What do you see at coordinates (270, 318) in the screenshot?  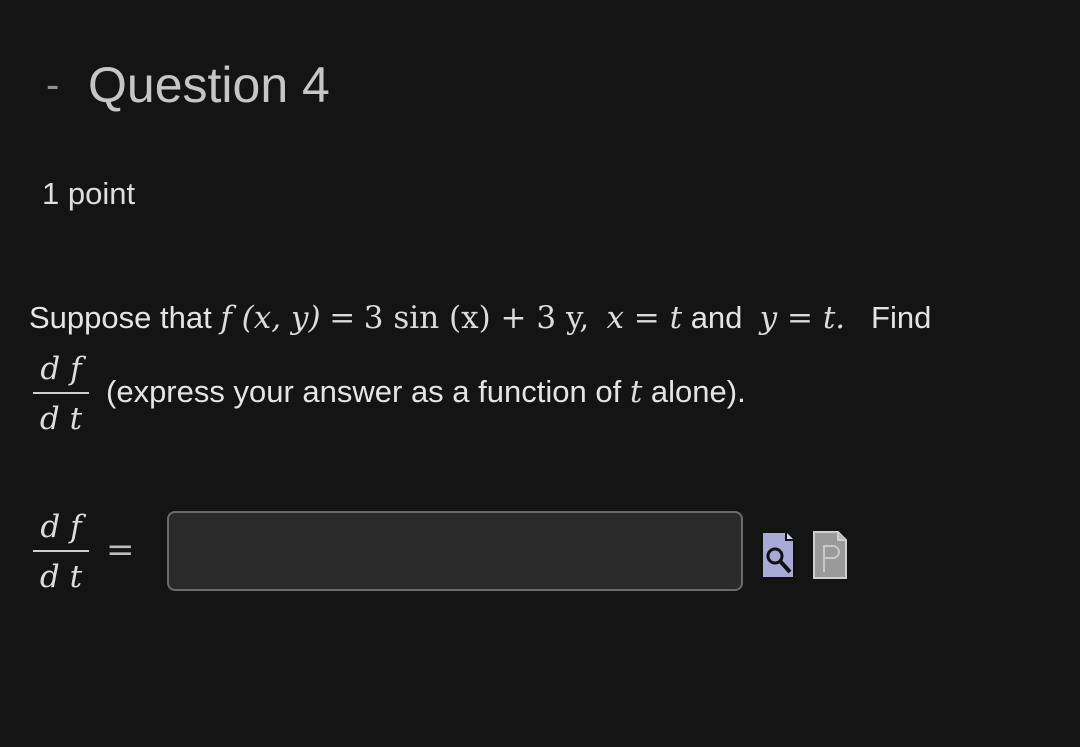 I see `function-name: f (x, y)` at bounding box center [270, 318].